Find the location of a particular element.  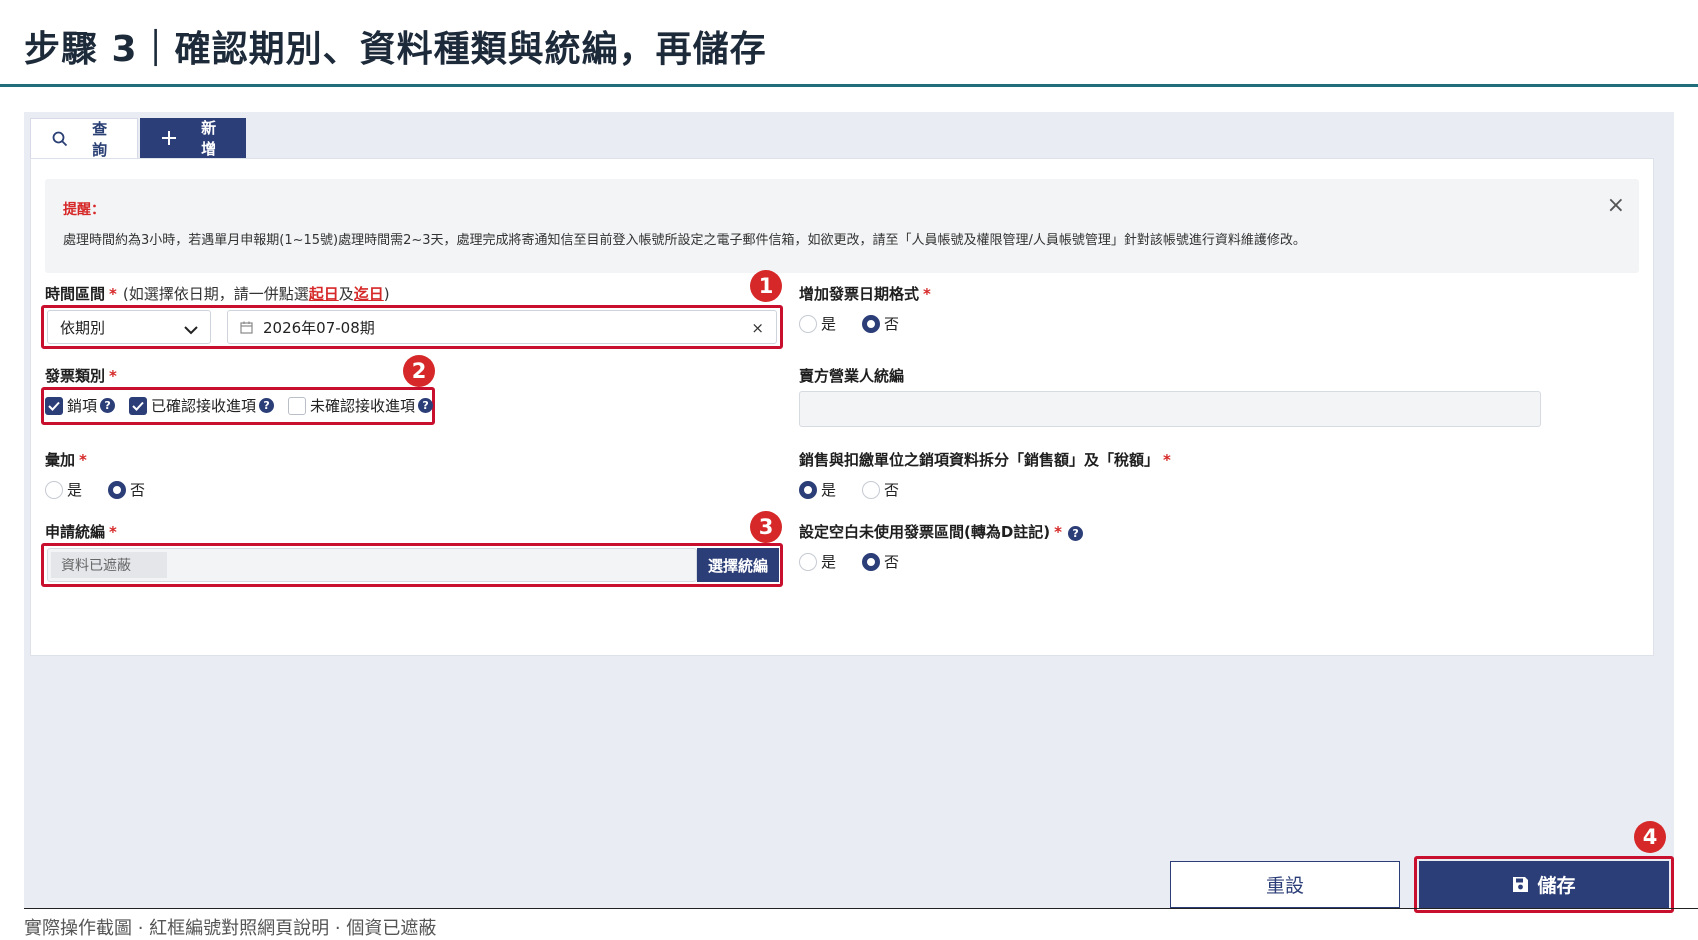

radio-date-format-no: 否 is located at coordinates (880, 323).